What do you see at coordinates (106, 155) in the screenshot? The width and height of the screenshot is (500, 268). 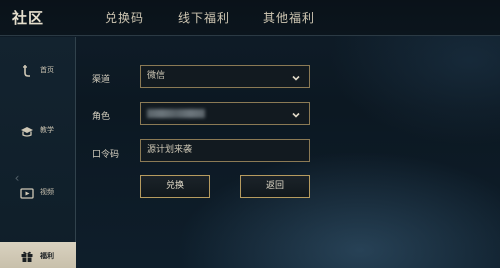 I see `code-label: 口令码` at bounding box center [106, 155].